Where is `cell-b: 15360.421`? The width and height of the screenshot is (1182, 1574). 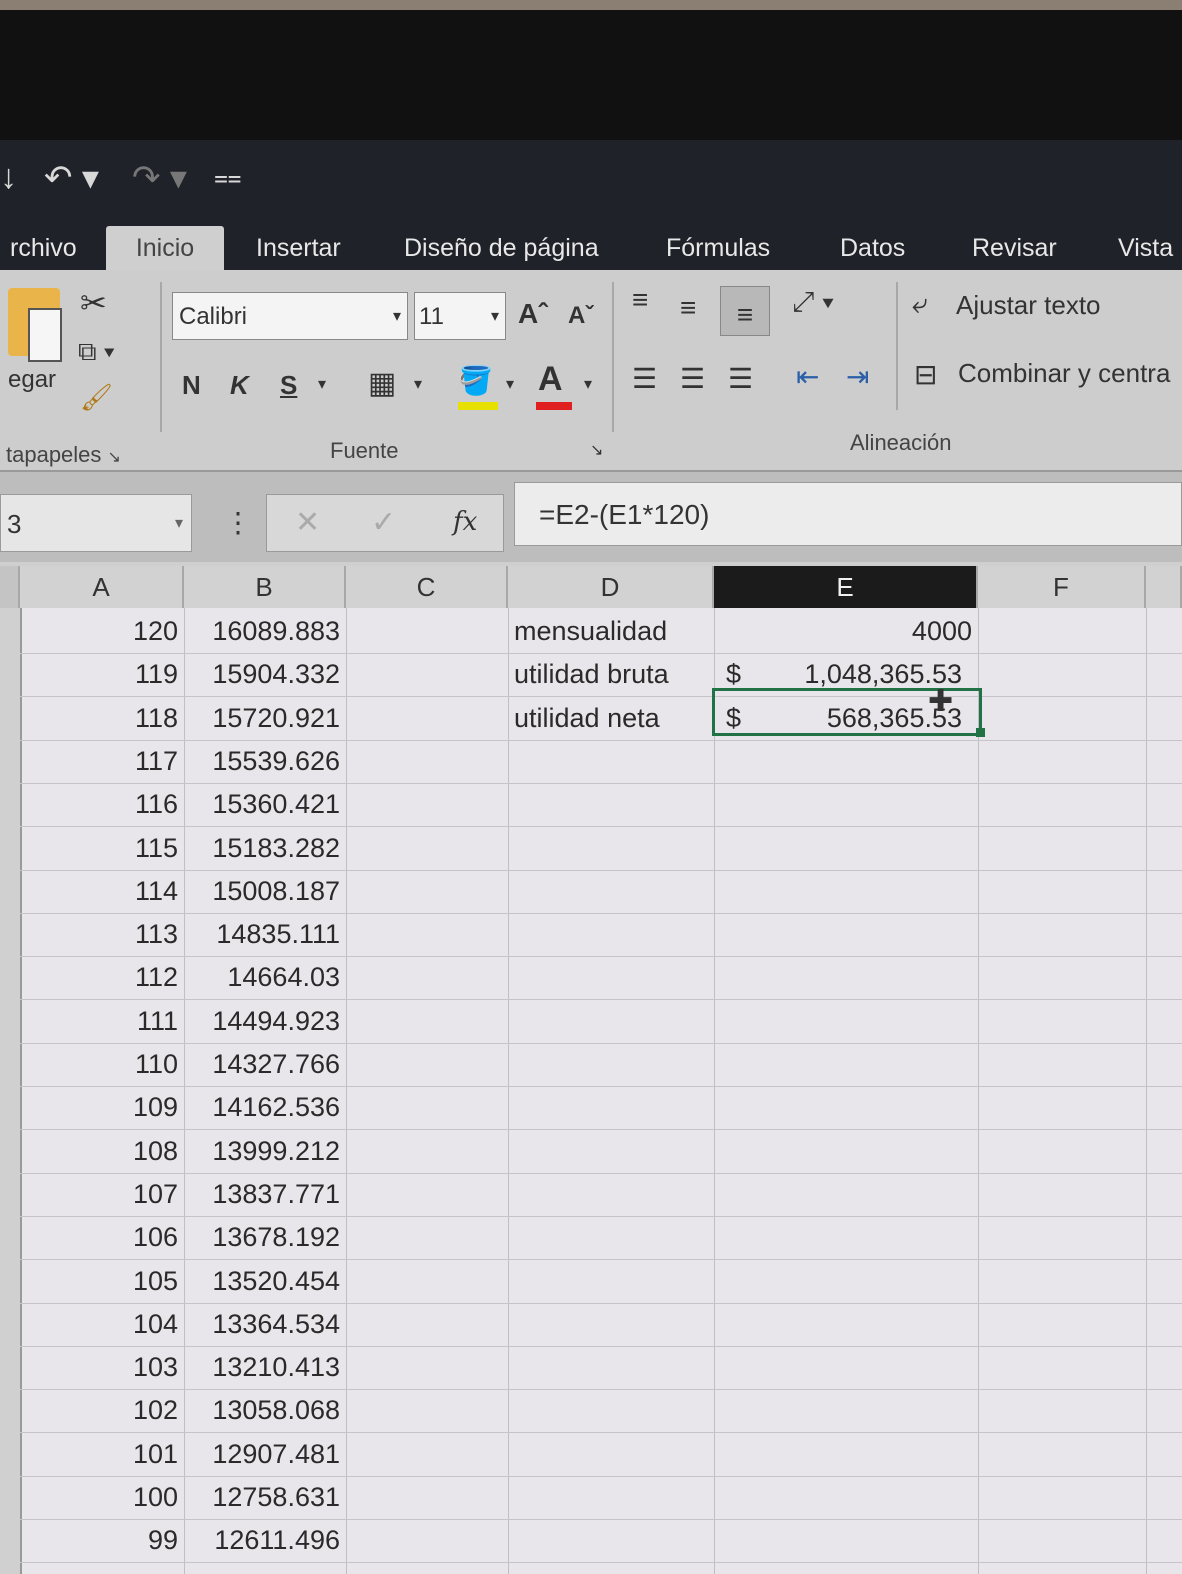 cell-b: 15360.421 is located at coordinates (265, 804).